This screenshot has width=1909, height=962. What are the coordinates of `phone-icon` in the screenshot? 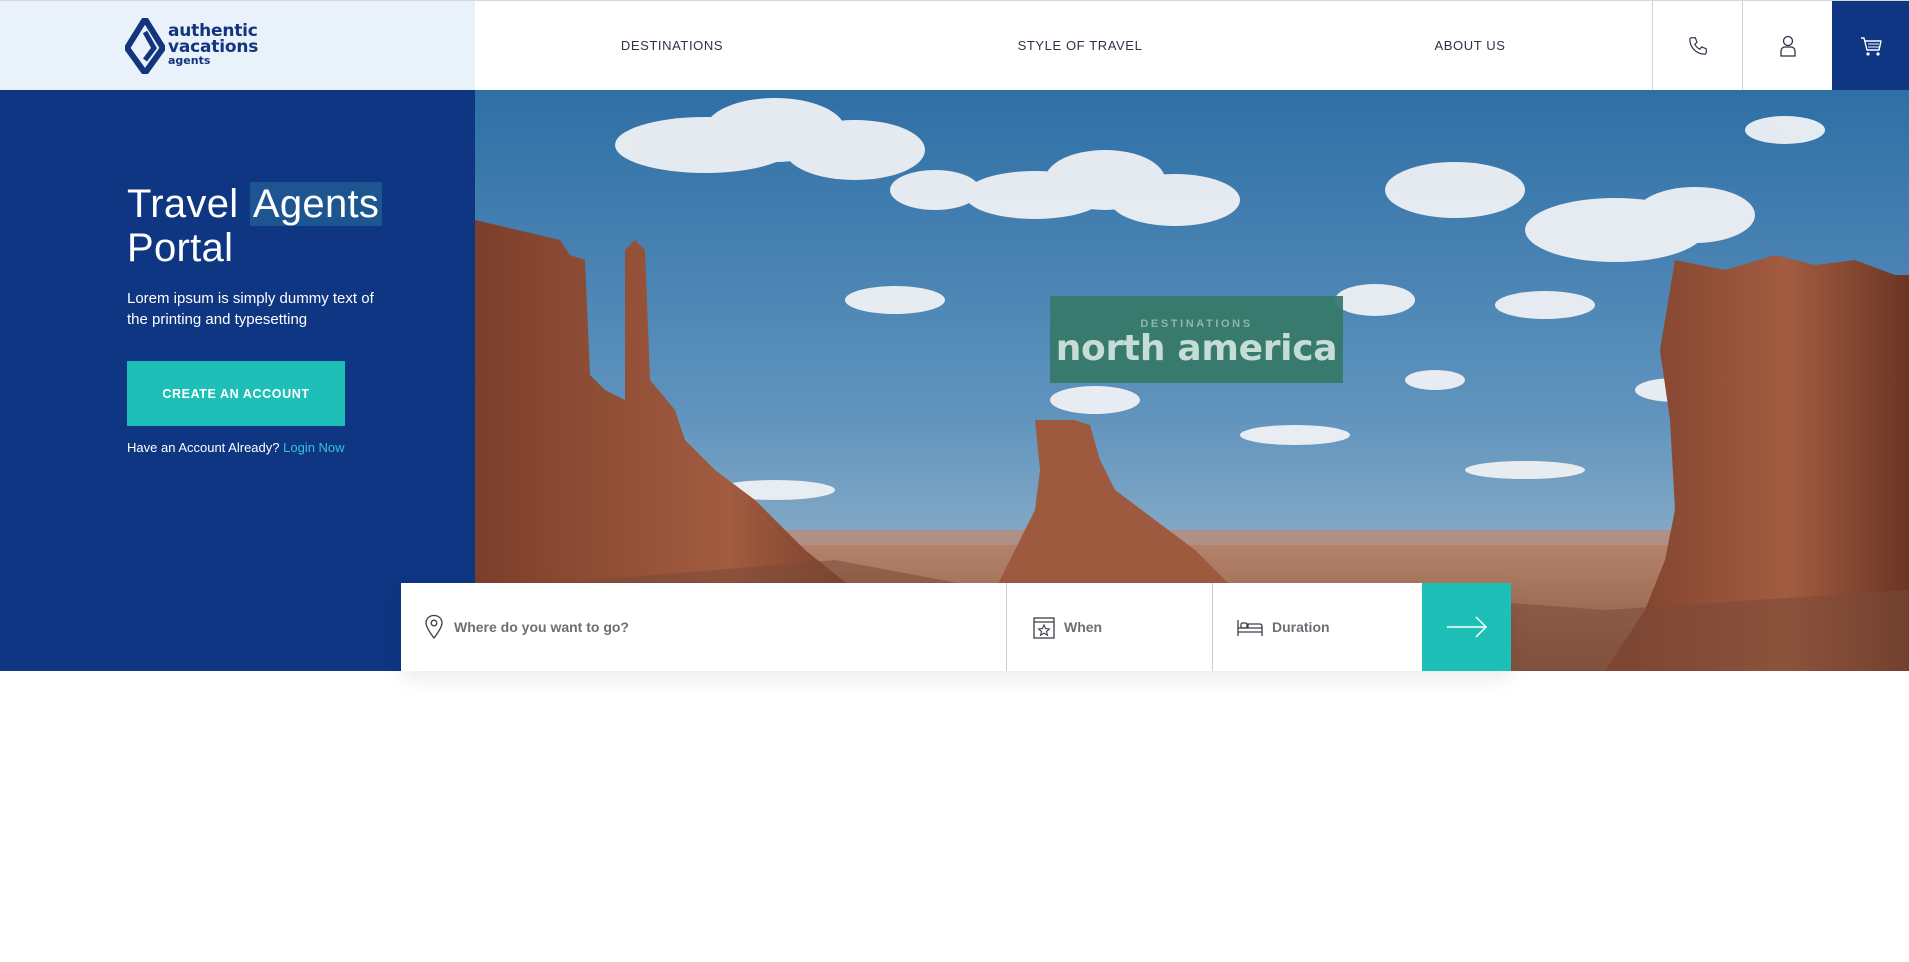 It's located at (1697, 45).